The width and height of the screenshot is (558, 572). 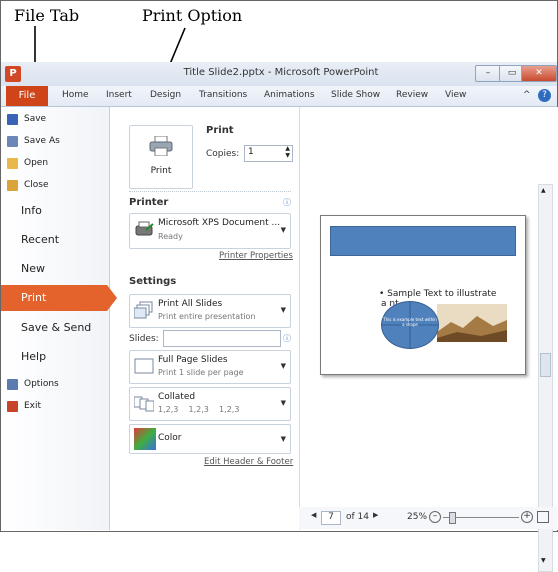 I want to click on settings-heading: Settings, so click(x=153, y=281).